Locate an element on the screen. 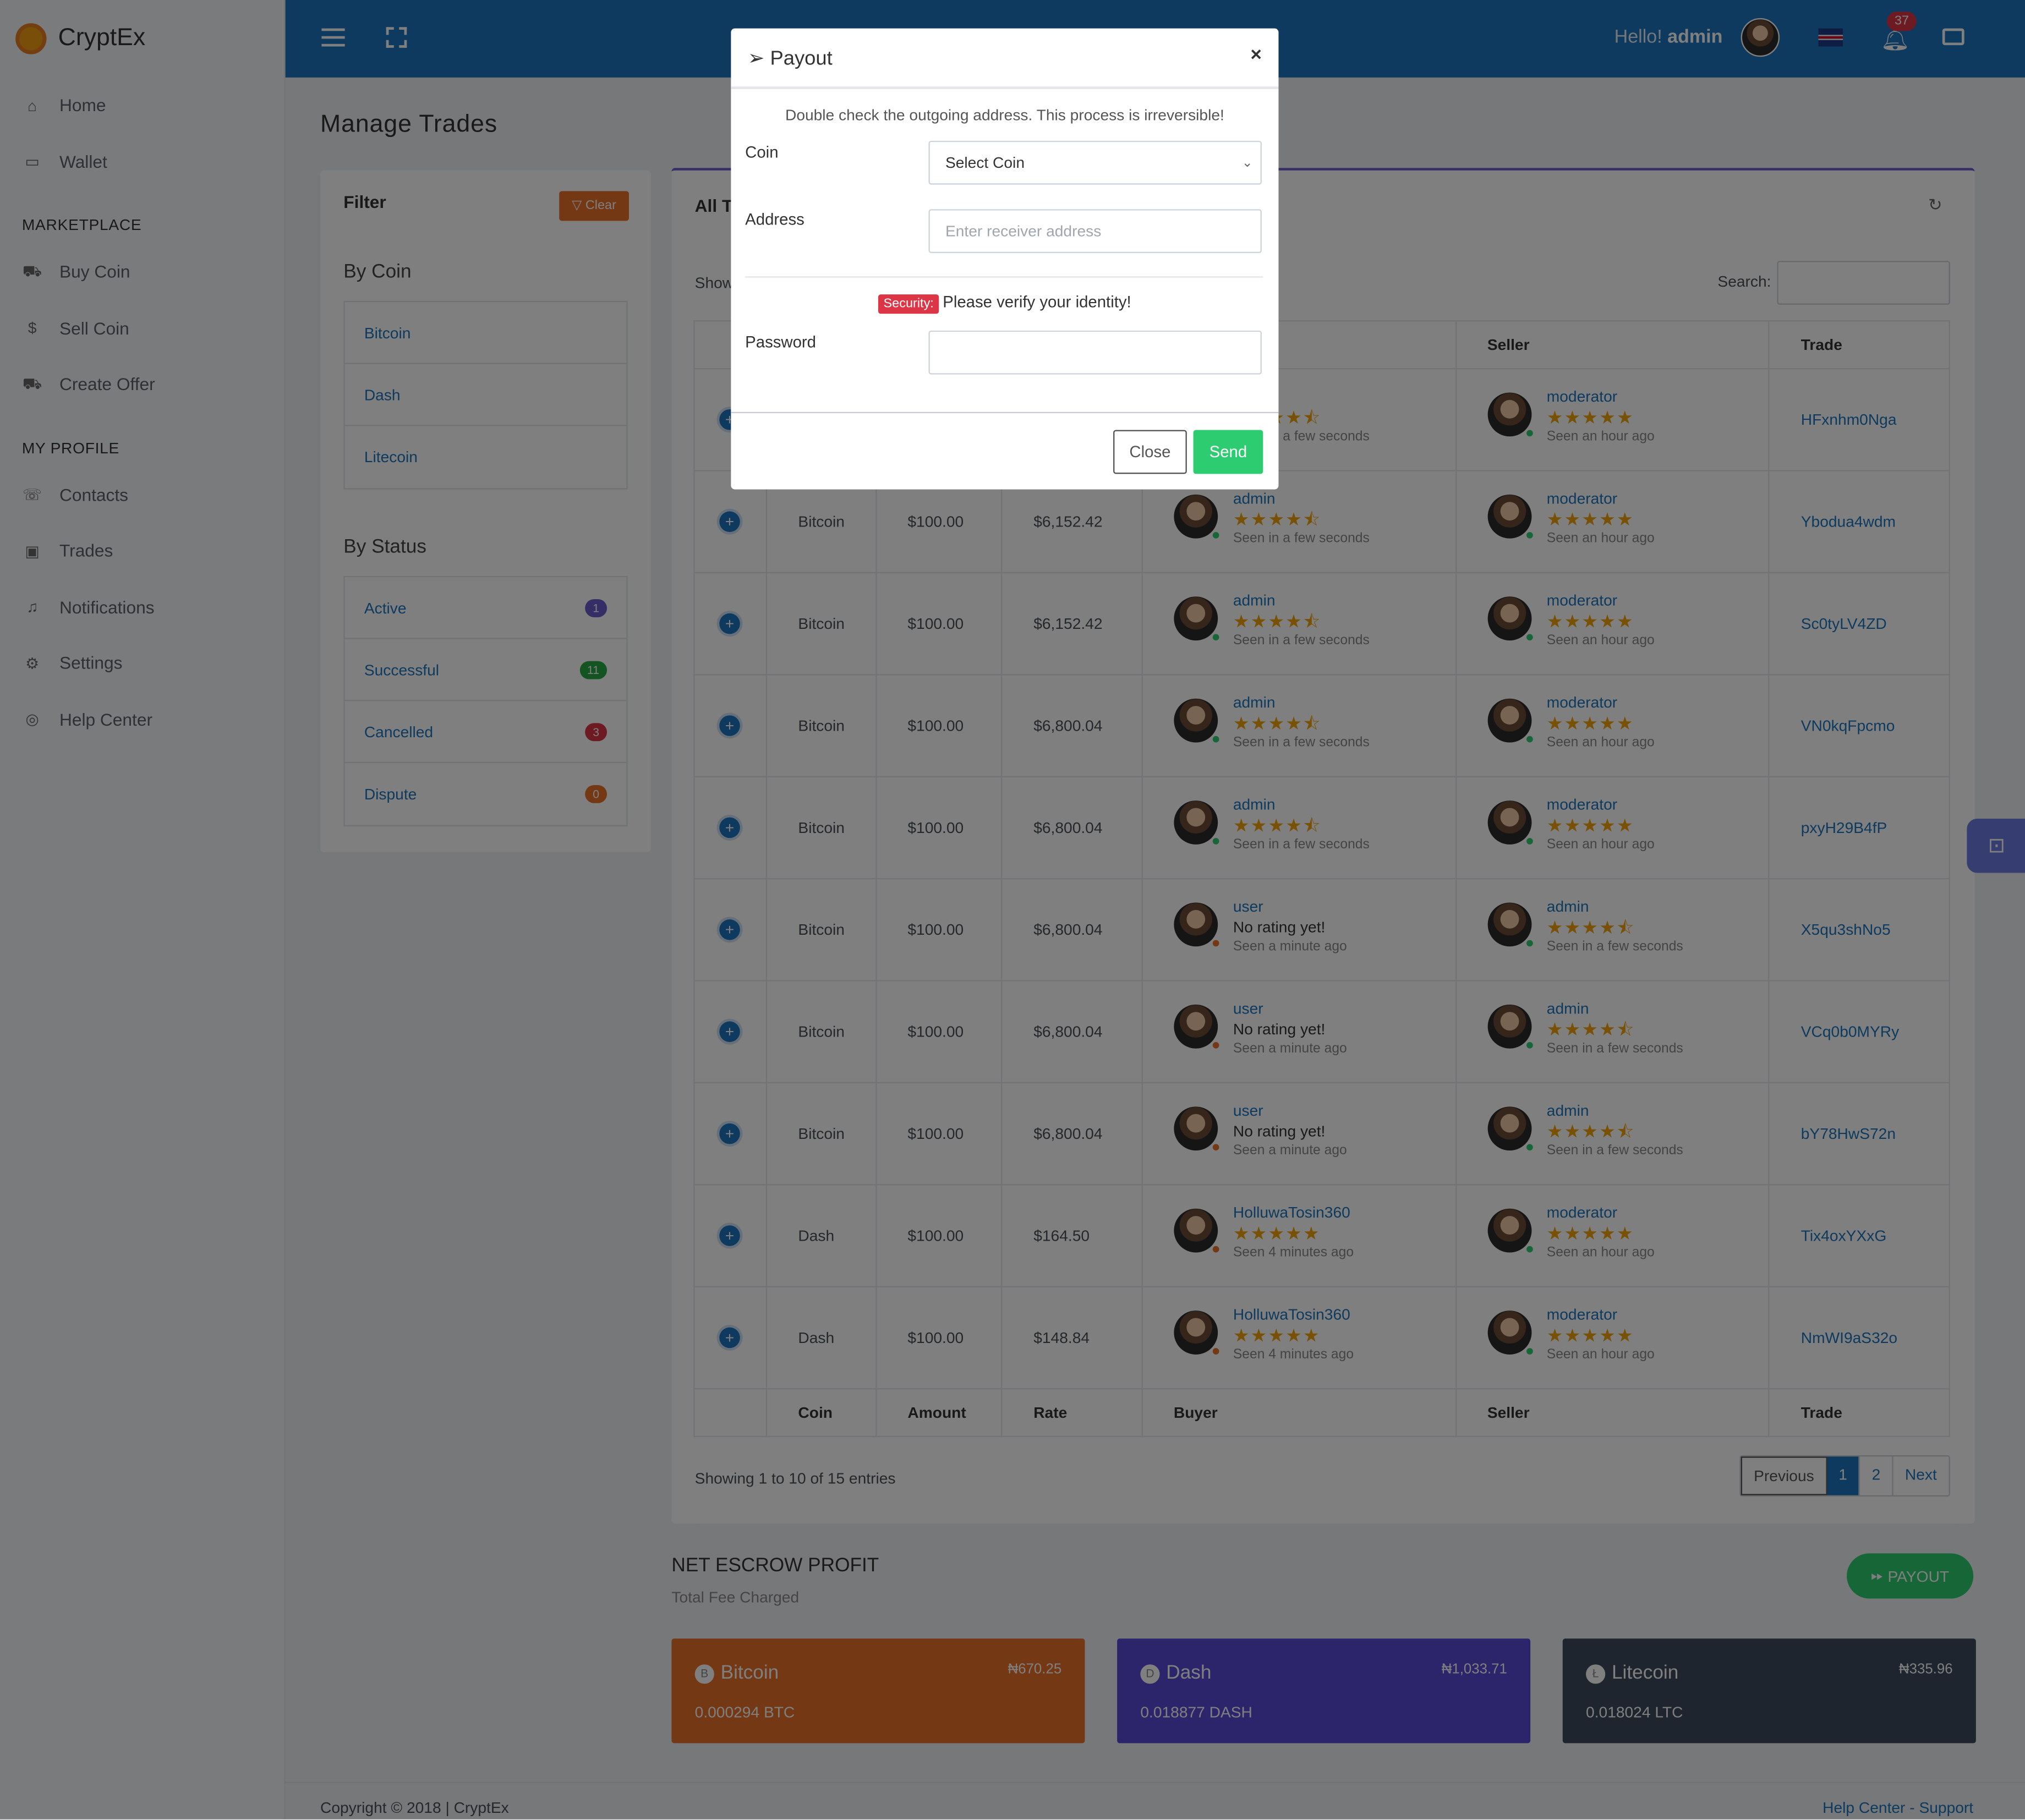  address-label: Address is located at coordinates (775, 219).